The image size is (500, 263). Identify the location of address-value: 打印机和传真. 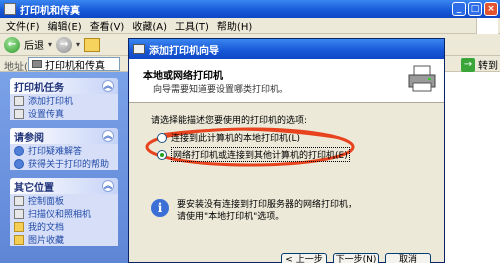
(75, 66).